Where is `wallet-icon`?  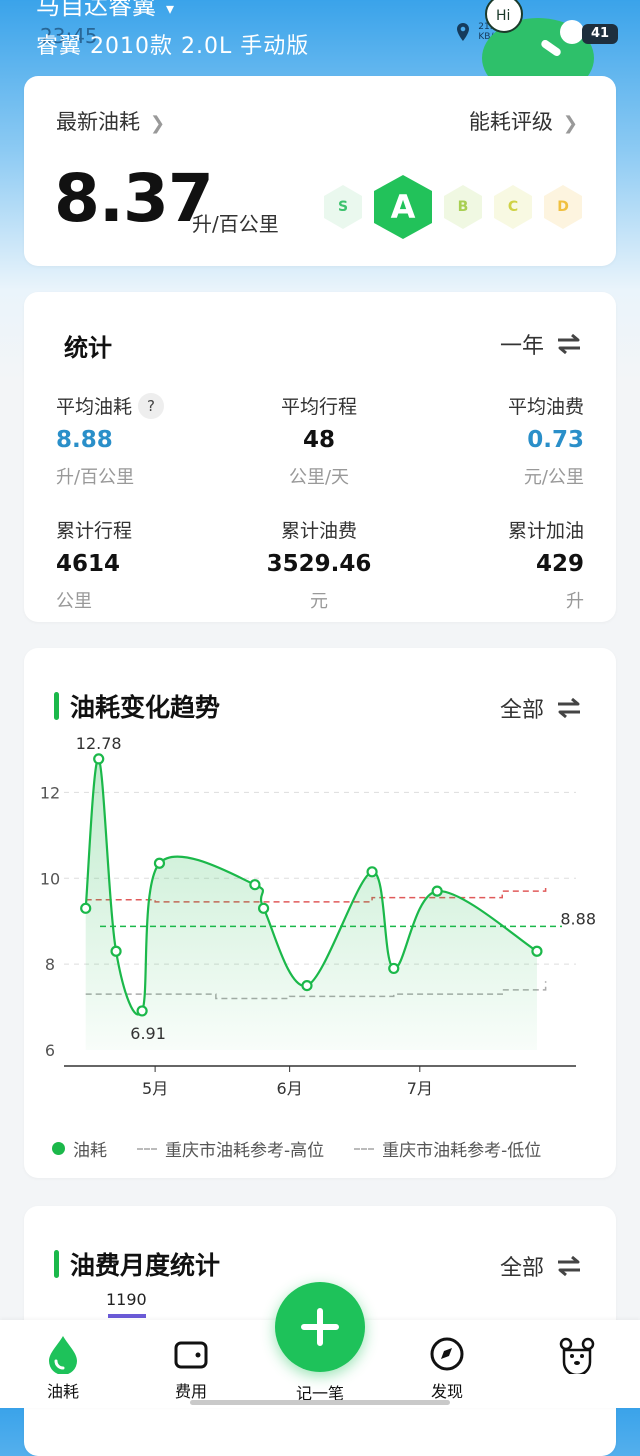 wallet-icon is located at coordinates (191, 1355).